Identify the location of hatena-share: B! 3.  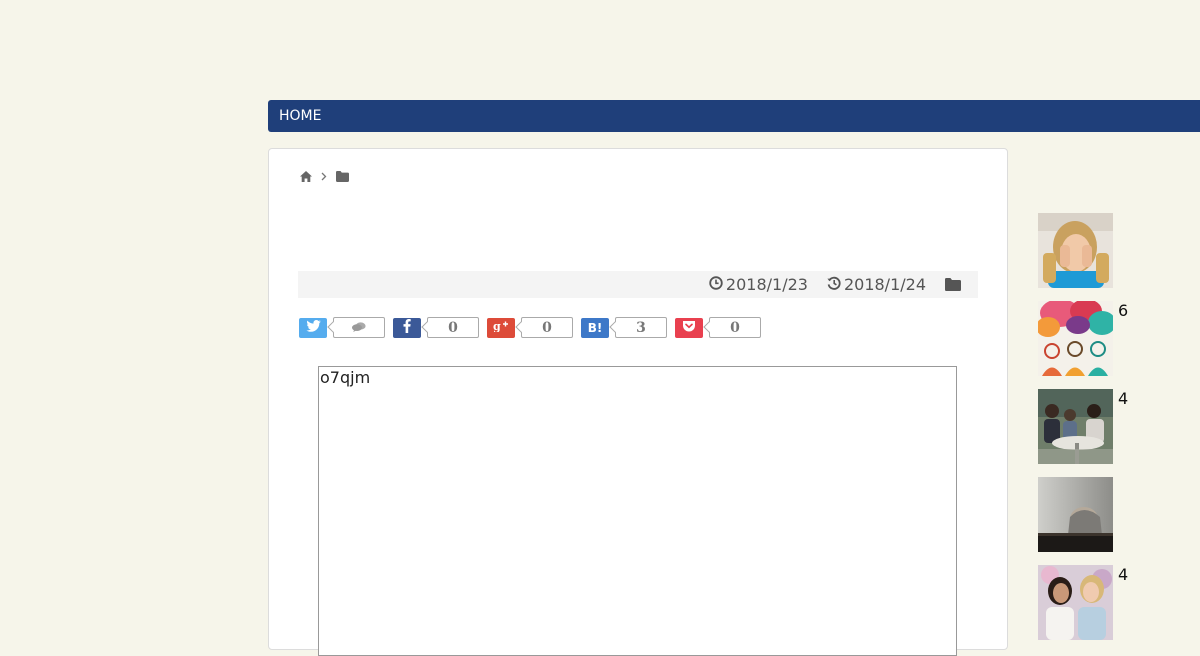
(624, 327).